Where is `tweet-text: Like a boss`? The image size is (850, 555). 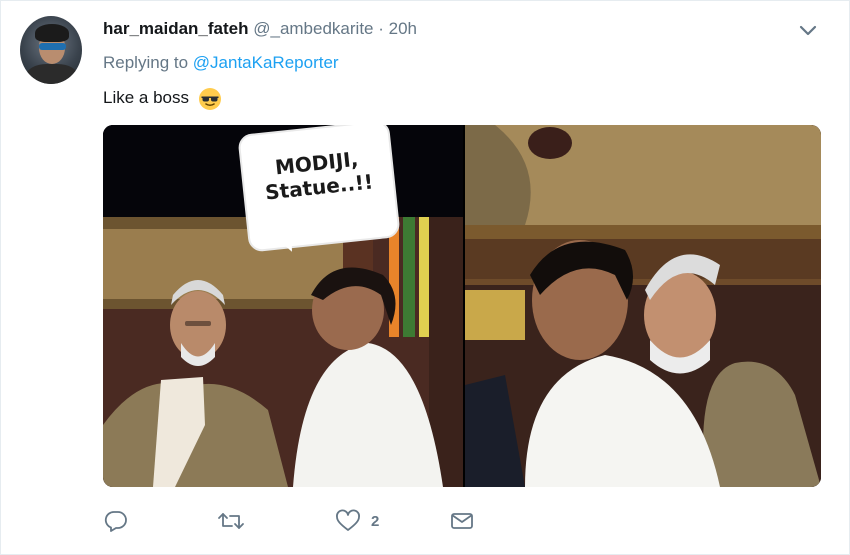
tweet-text: Like a boss is located at coordinates (162, 98).